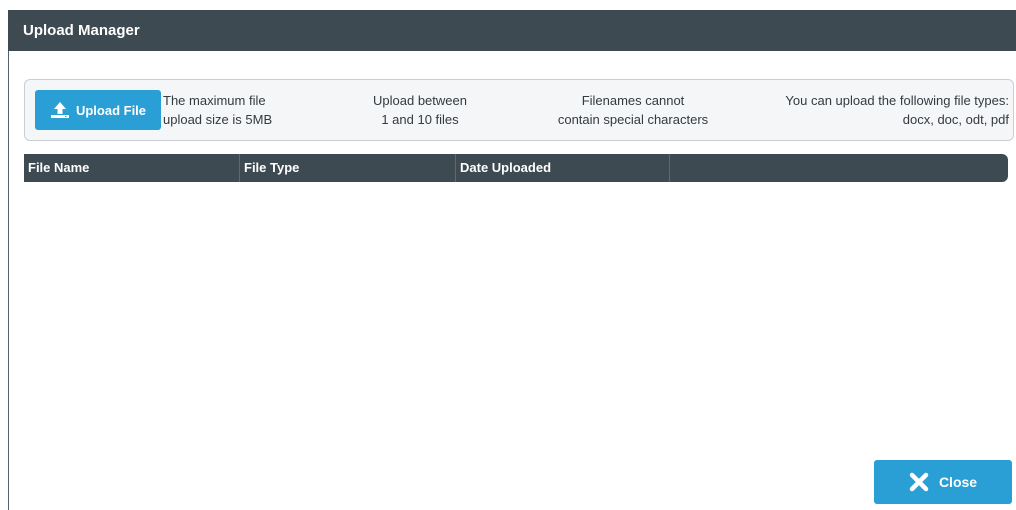 This screenshot has width=1016, height=510. I want to click on files-table-header: File Name File Type Date Uploaded, so click(516, 168).